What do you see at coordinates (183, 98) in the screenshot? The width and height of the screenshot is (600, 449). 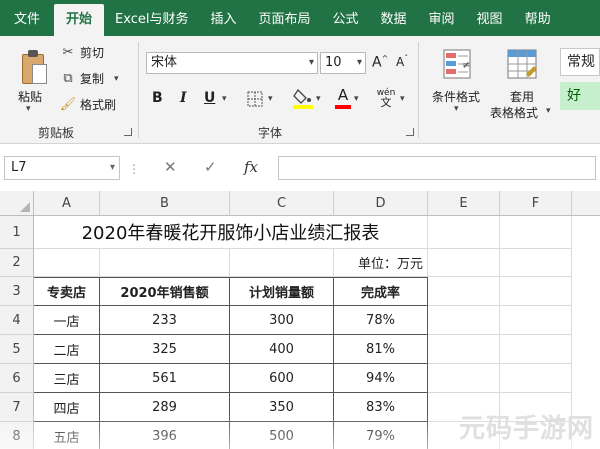 I see `italic-button: I` at bounding box center [183, 98].